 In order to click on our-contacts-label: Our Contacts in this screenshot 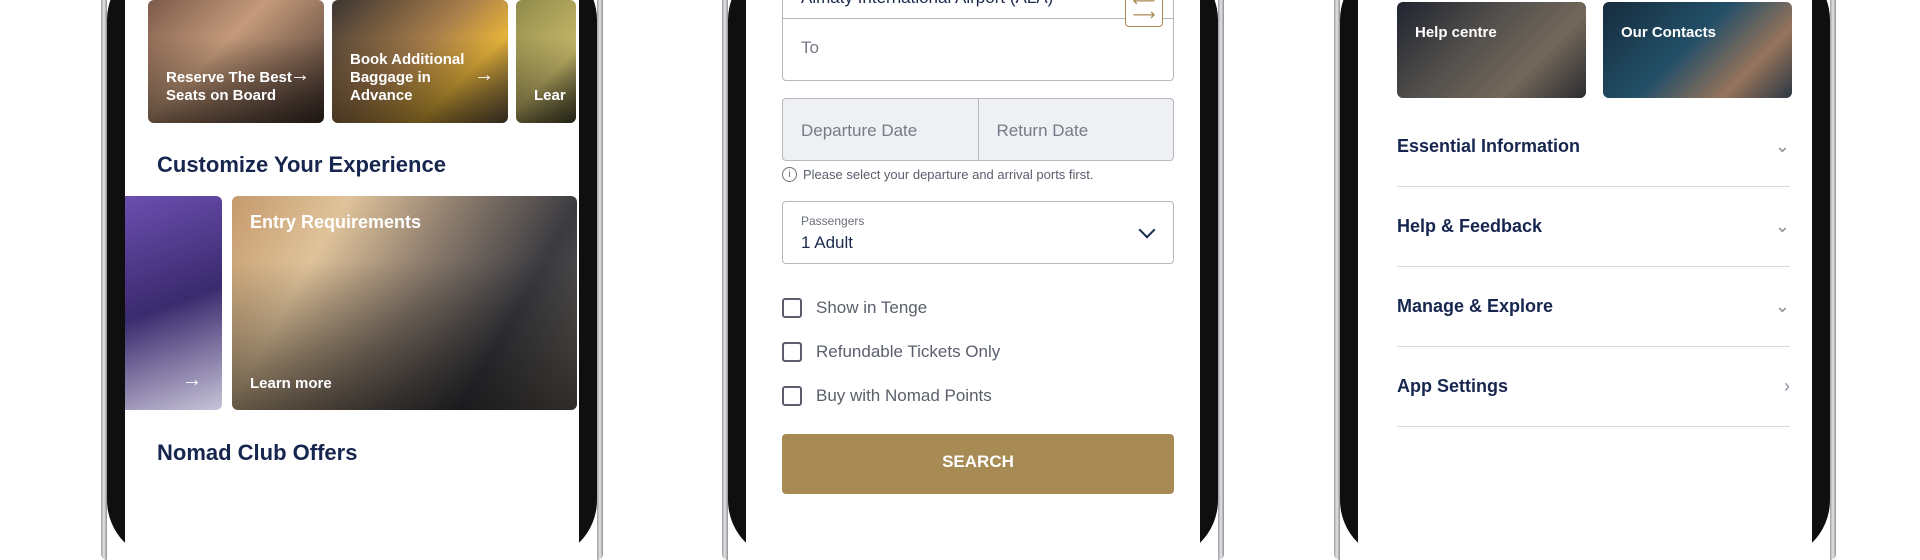, I will do `click(1669, 32)`.